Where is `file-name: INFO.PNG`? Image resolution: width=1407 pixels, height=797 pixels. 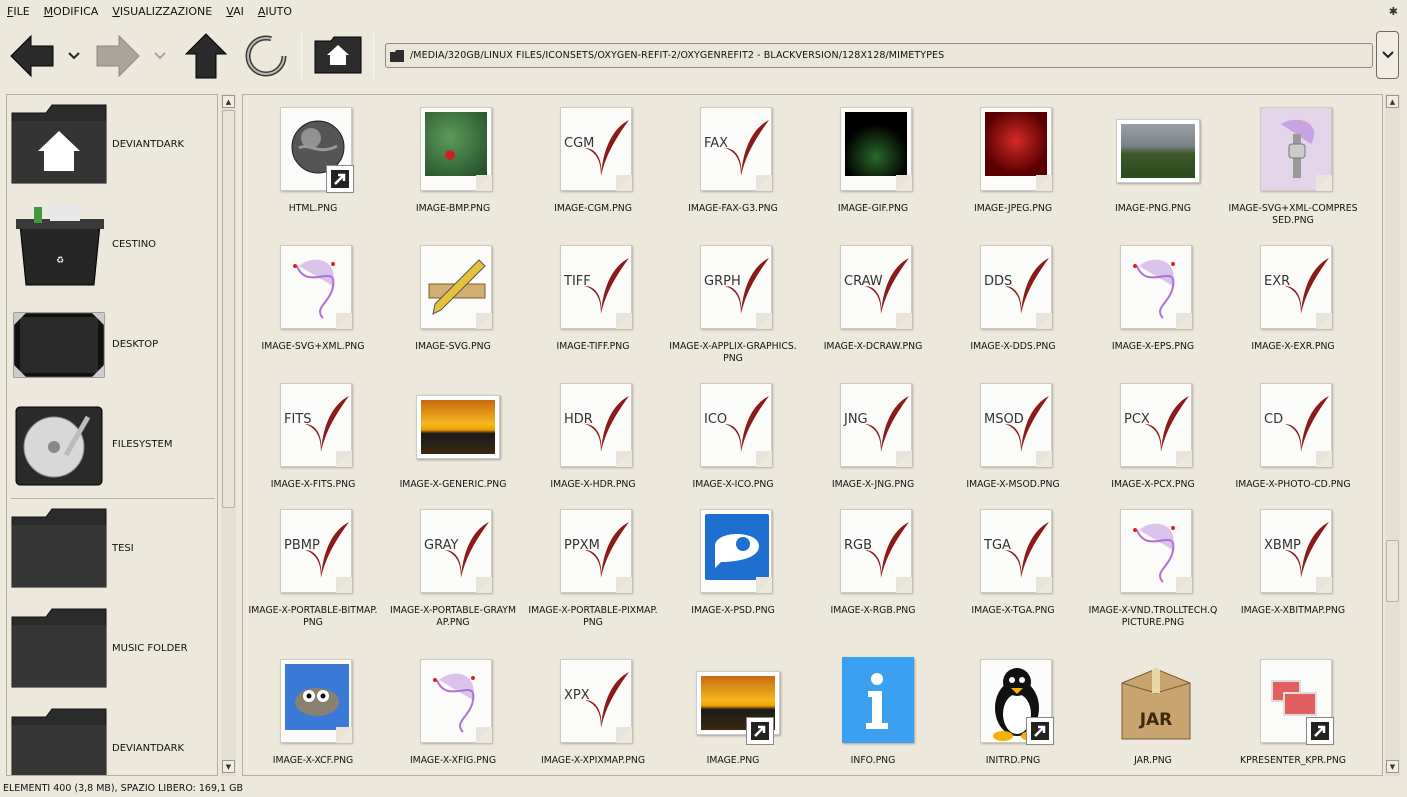
file-name: INFO.PNG is located at coordinates (873, 760).